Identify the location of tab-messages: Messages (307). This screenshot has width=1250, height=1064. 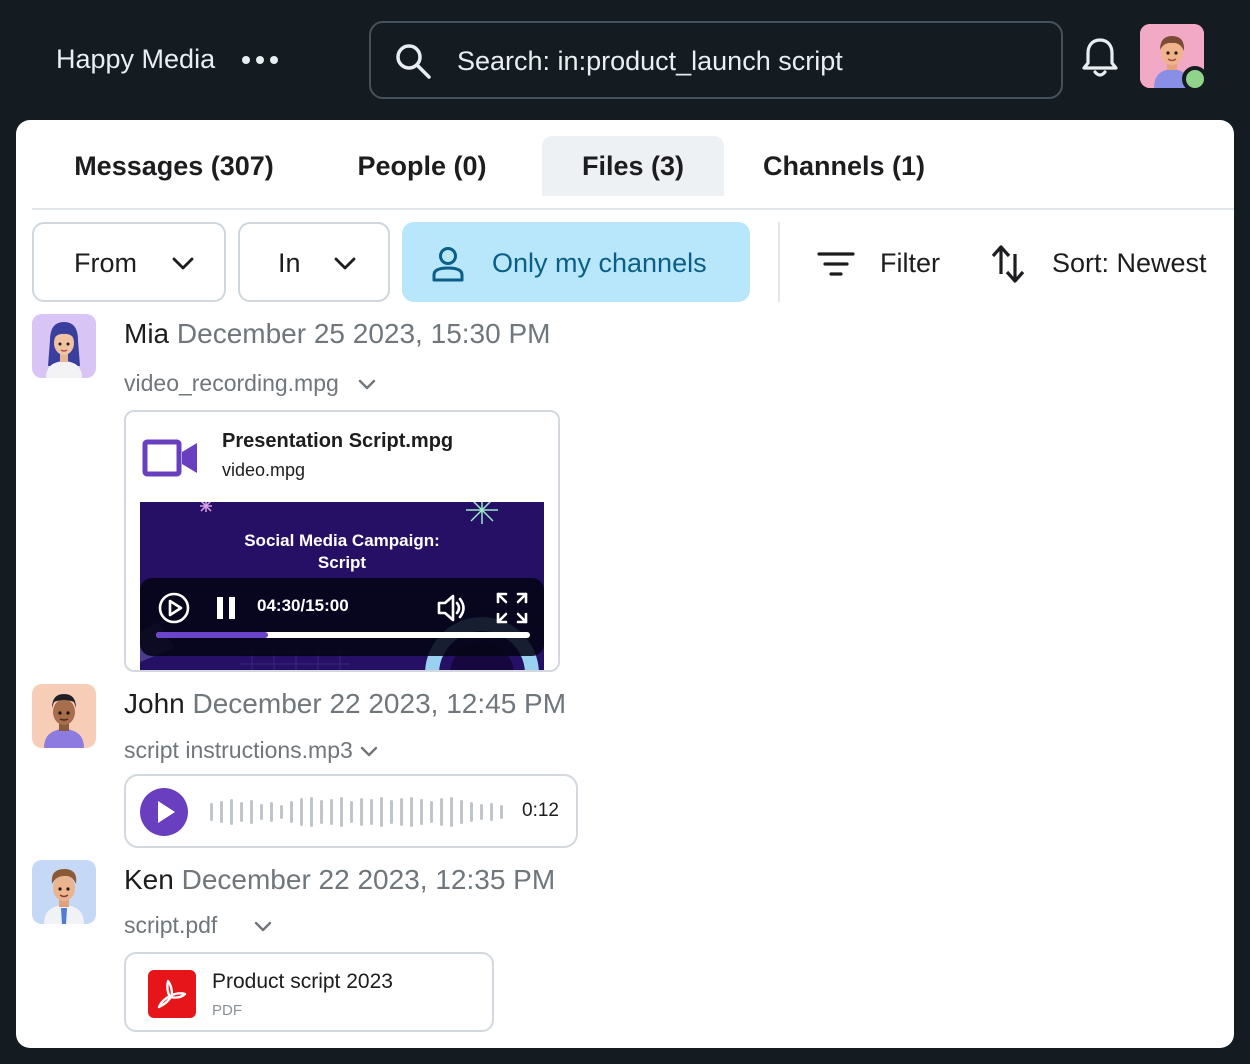
(174, 166).